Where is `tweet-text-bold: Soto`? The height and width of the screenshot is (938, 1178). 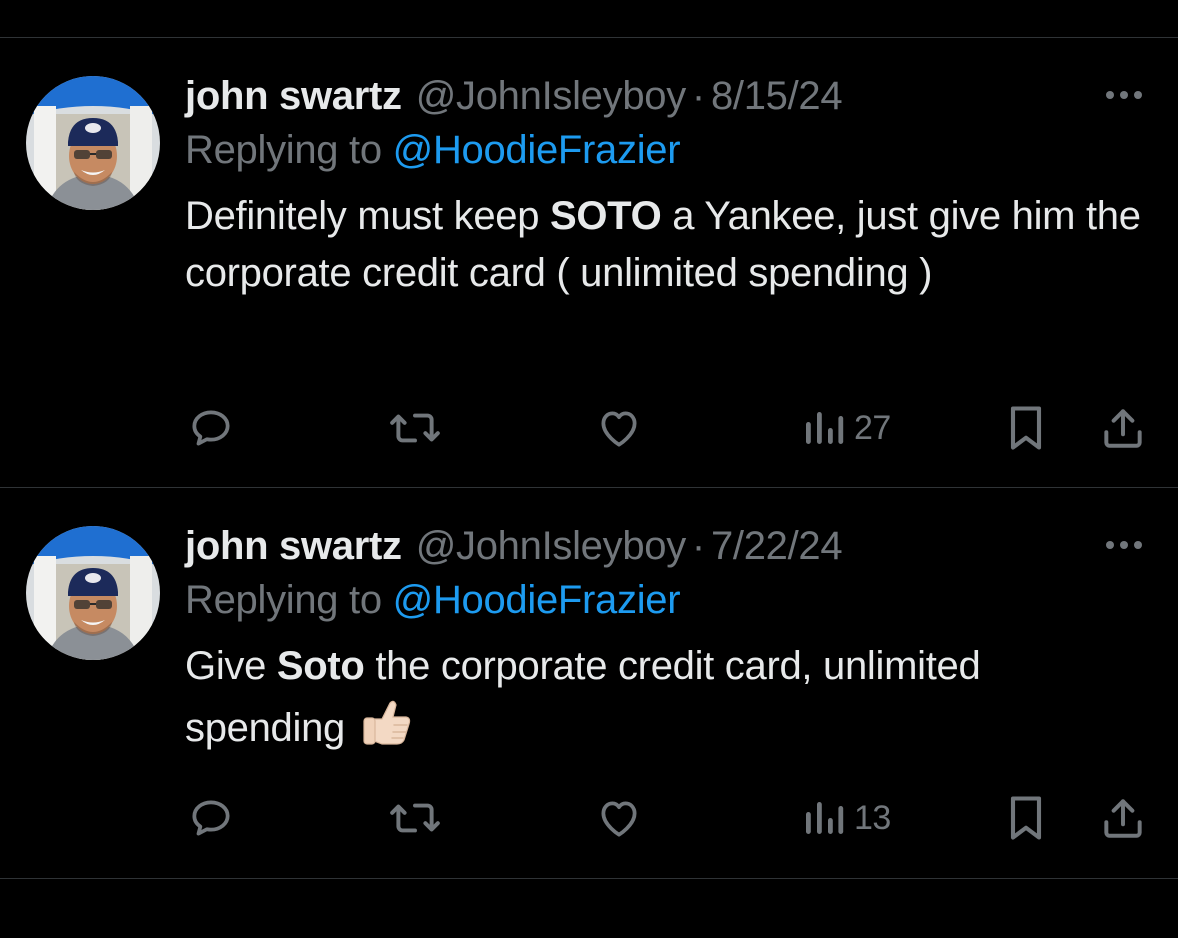
tweet-text-bold: Soto is located at coordinates (320, 666).